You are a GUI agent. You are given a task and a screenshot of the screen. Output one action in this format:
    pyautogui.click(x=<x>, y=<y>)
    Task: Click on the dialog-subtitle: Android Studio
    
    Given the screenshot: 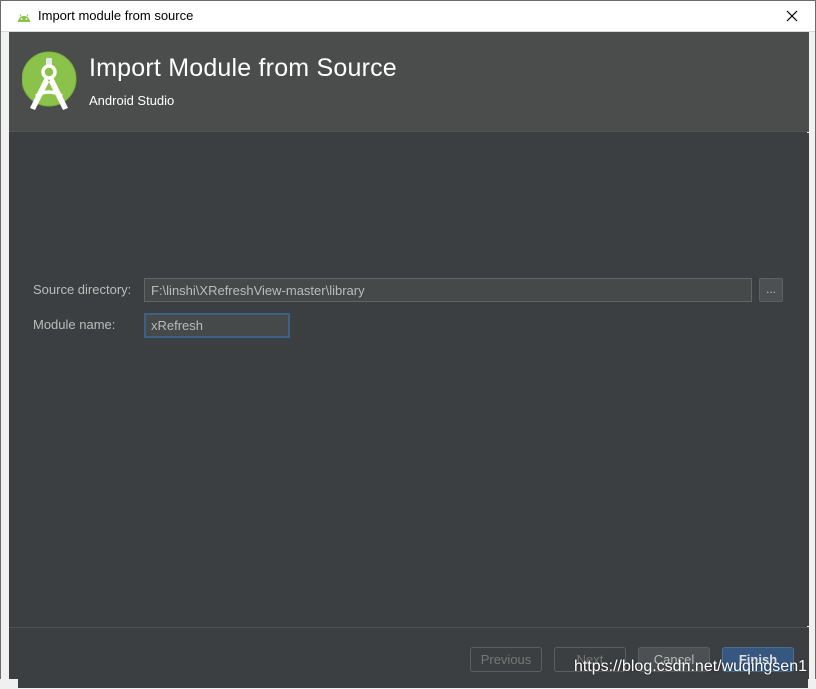 What is the action you would take?
    pyautogui.click(x=132, y=100)
    